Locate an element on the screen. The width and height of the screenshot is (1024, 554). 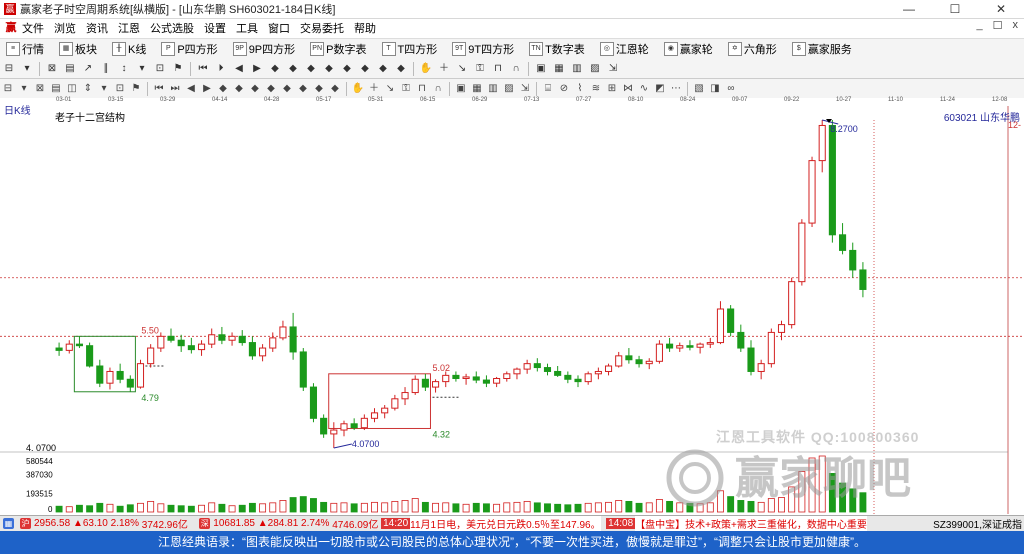
indicator-tool-icon: ⌇ is located at coordinates (580, 89).